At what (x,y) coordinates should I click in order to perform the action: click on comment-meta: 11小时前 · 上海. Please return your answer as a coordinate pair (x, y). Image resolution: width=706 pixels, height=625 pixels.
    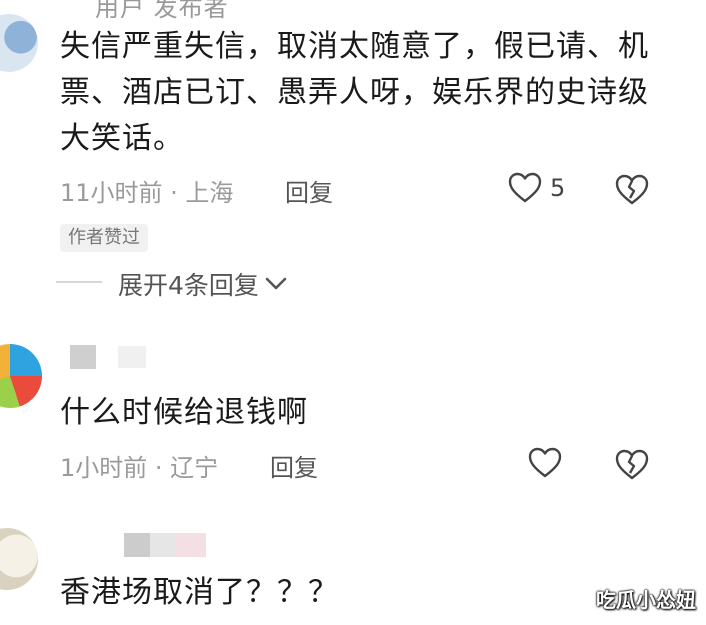
    Looking at the image, I should click on (147, 193).